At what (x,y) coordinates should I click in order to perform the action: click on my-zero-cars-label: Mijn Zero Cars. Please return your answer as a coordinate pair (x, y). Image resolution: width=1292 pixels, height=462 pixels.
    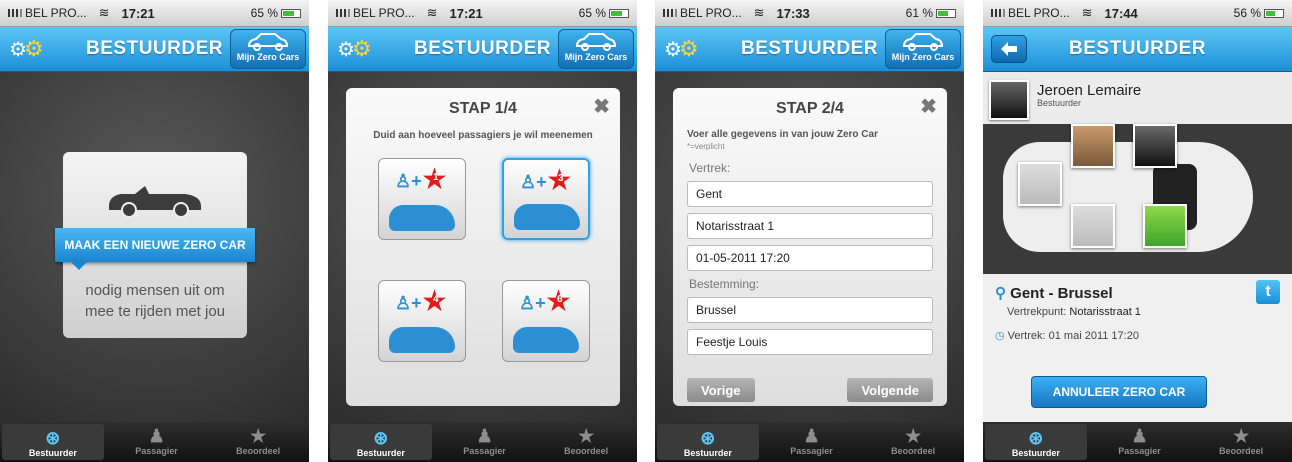
    Looking at the image, I should click on (923, 57).